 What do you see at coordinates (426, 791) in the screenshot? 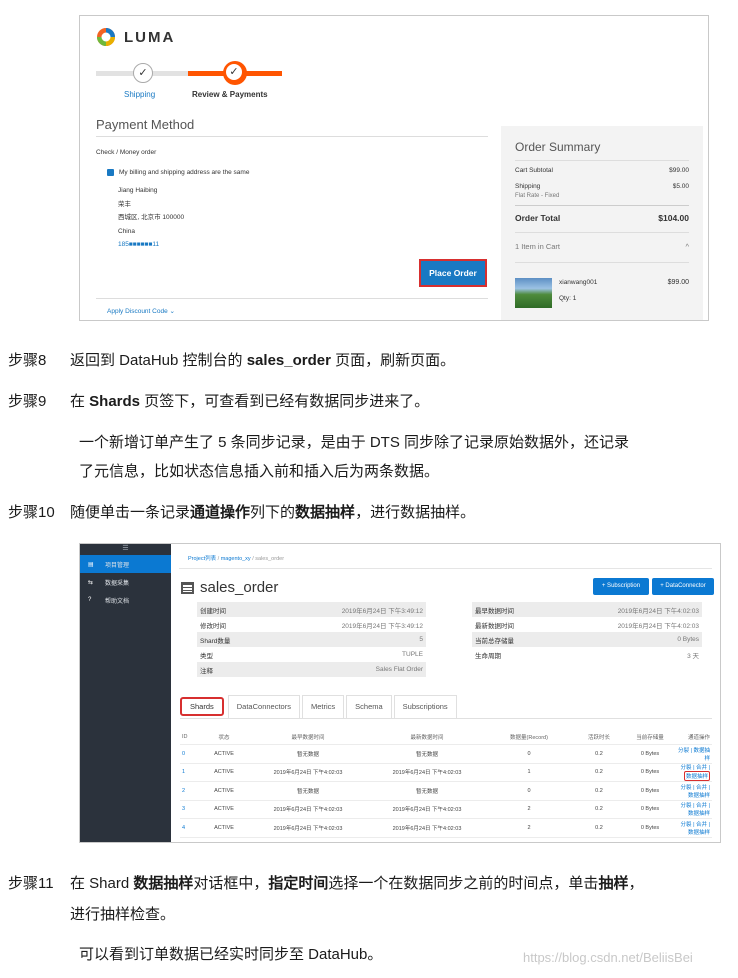
I see `shard-latest: 暂无数据` at bounding box center [426, 791].